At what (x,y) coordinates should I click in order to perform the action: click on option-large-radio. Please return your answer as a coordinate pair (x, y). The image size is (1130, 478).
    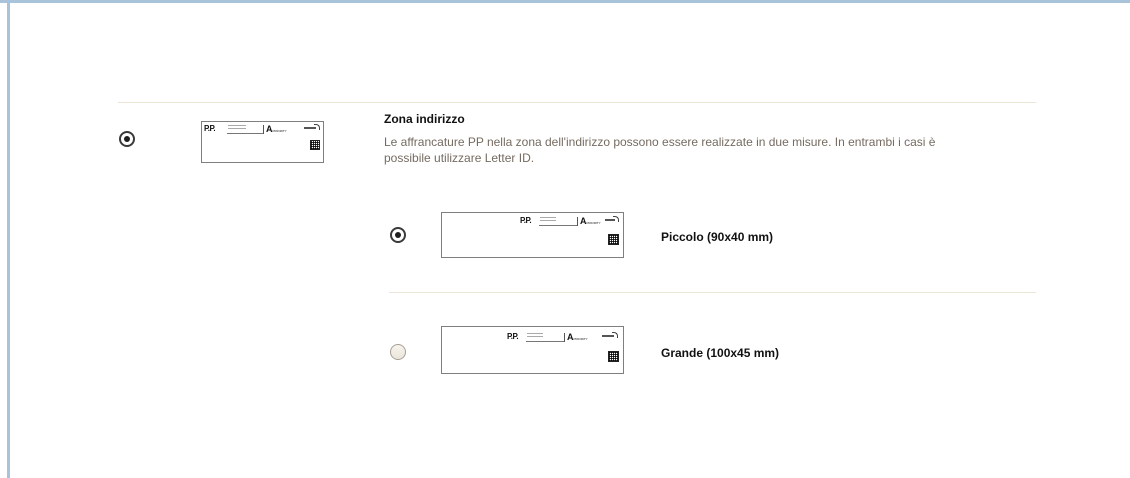
    Looking at the image, I should click on (398, 352).